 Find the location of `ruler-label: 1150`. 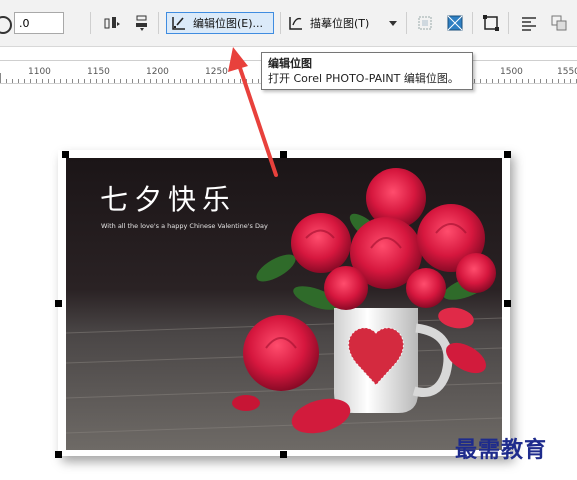

ruler-label: 1150 is located at coordinates (98, 72).